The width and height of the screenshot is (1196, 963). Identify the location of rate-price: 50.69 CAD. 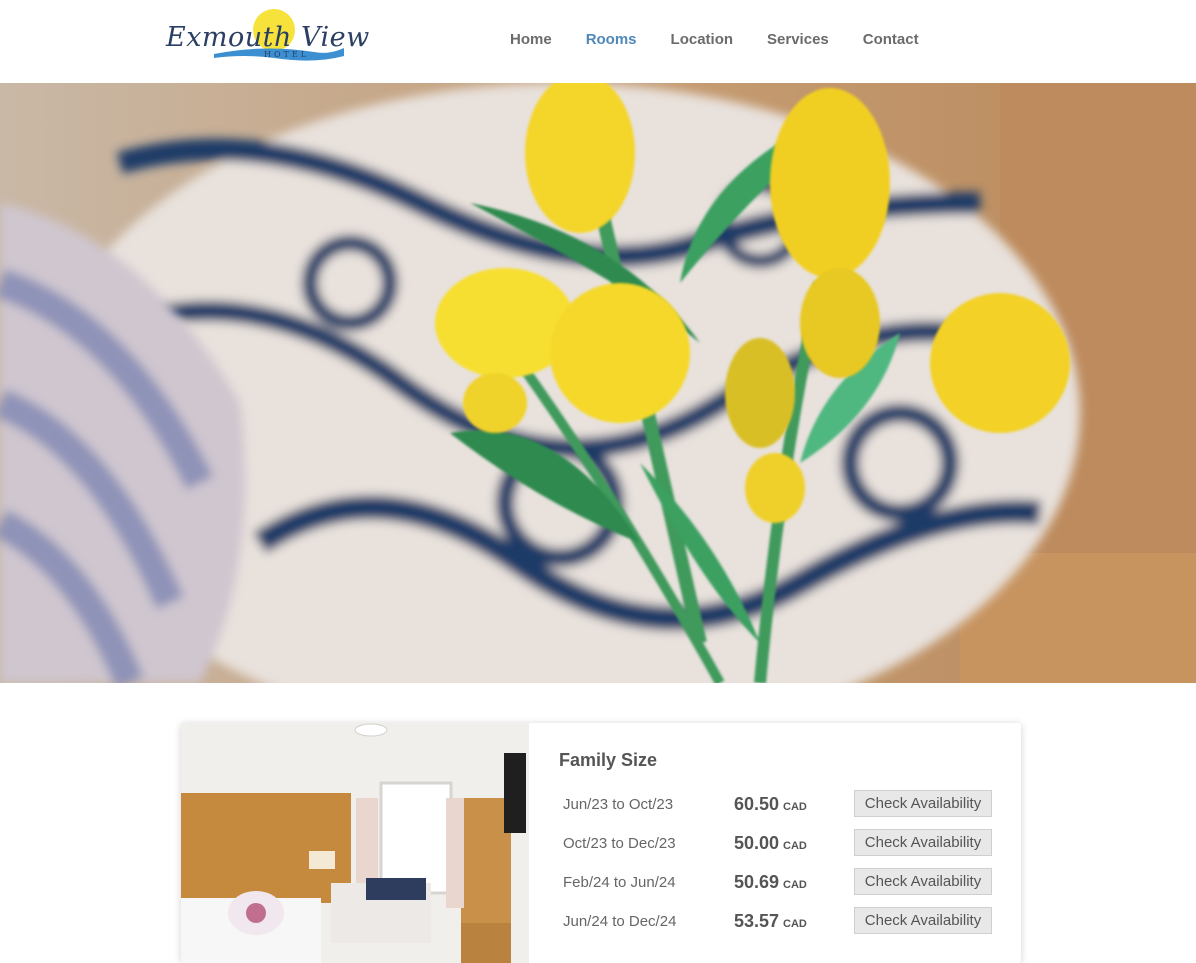
(770, 882).